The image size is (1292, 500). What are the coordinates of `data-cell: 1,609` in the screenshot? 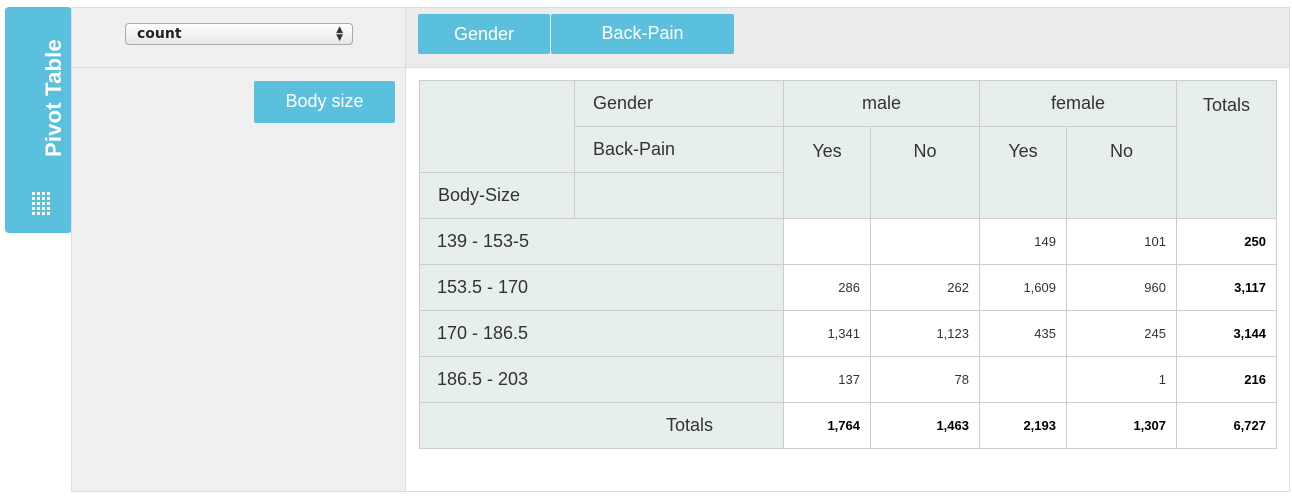 It's located at (1023, 287).